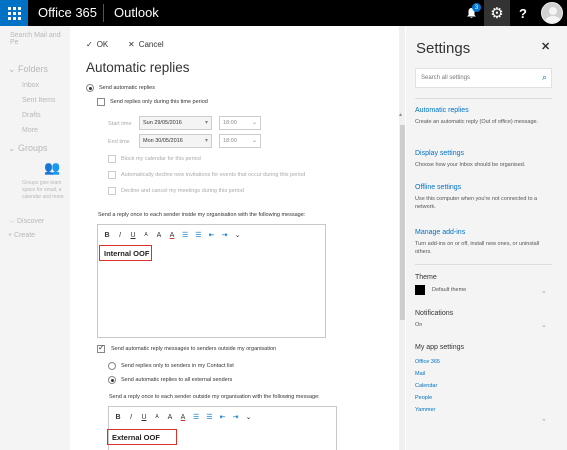 Image resolution: width=567 pixels, height=450 pixels. I want to click on folder-sent-items: Sent Items, so click(38, 100).